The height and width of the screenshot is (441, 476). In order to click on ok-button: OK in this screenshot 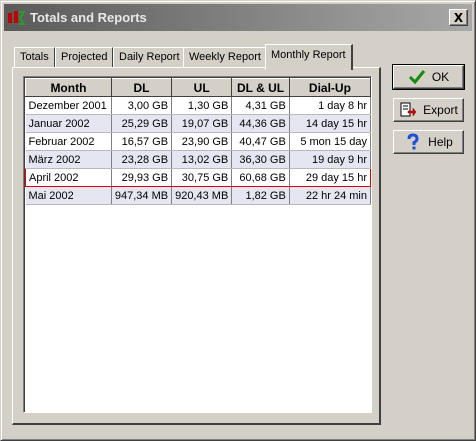, I will do `click(428, 77)`.